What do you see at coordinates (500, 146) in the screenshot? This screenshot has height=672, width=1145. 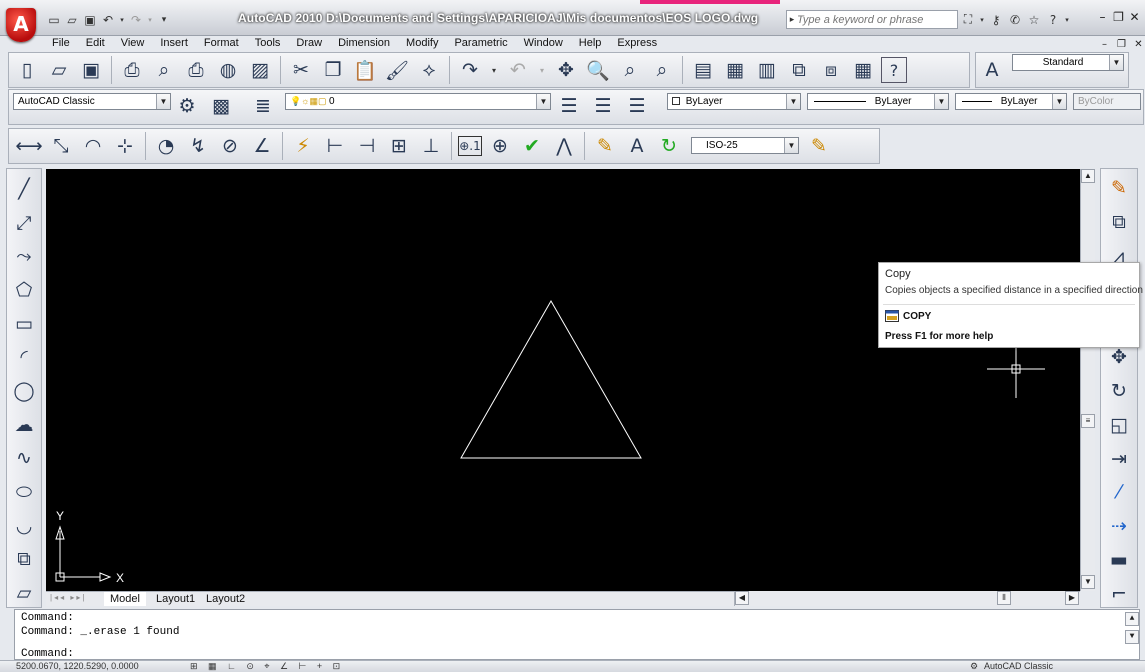 I see `center-mark-icon: ⊕` at bounding box center [500, 146].